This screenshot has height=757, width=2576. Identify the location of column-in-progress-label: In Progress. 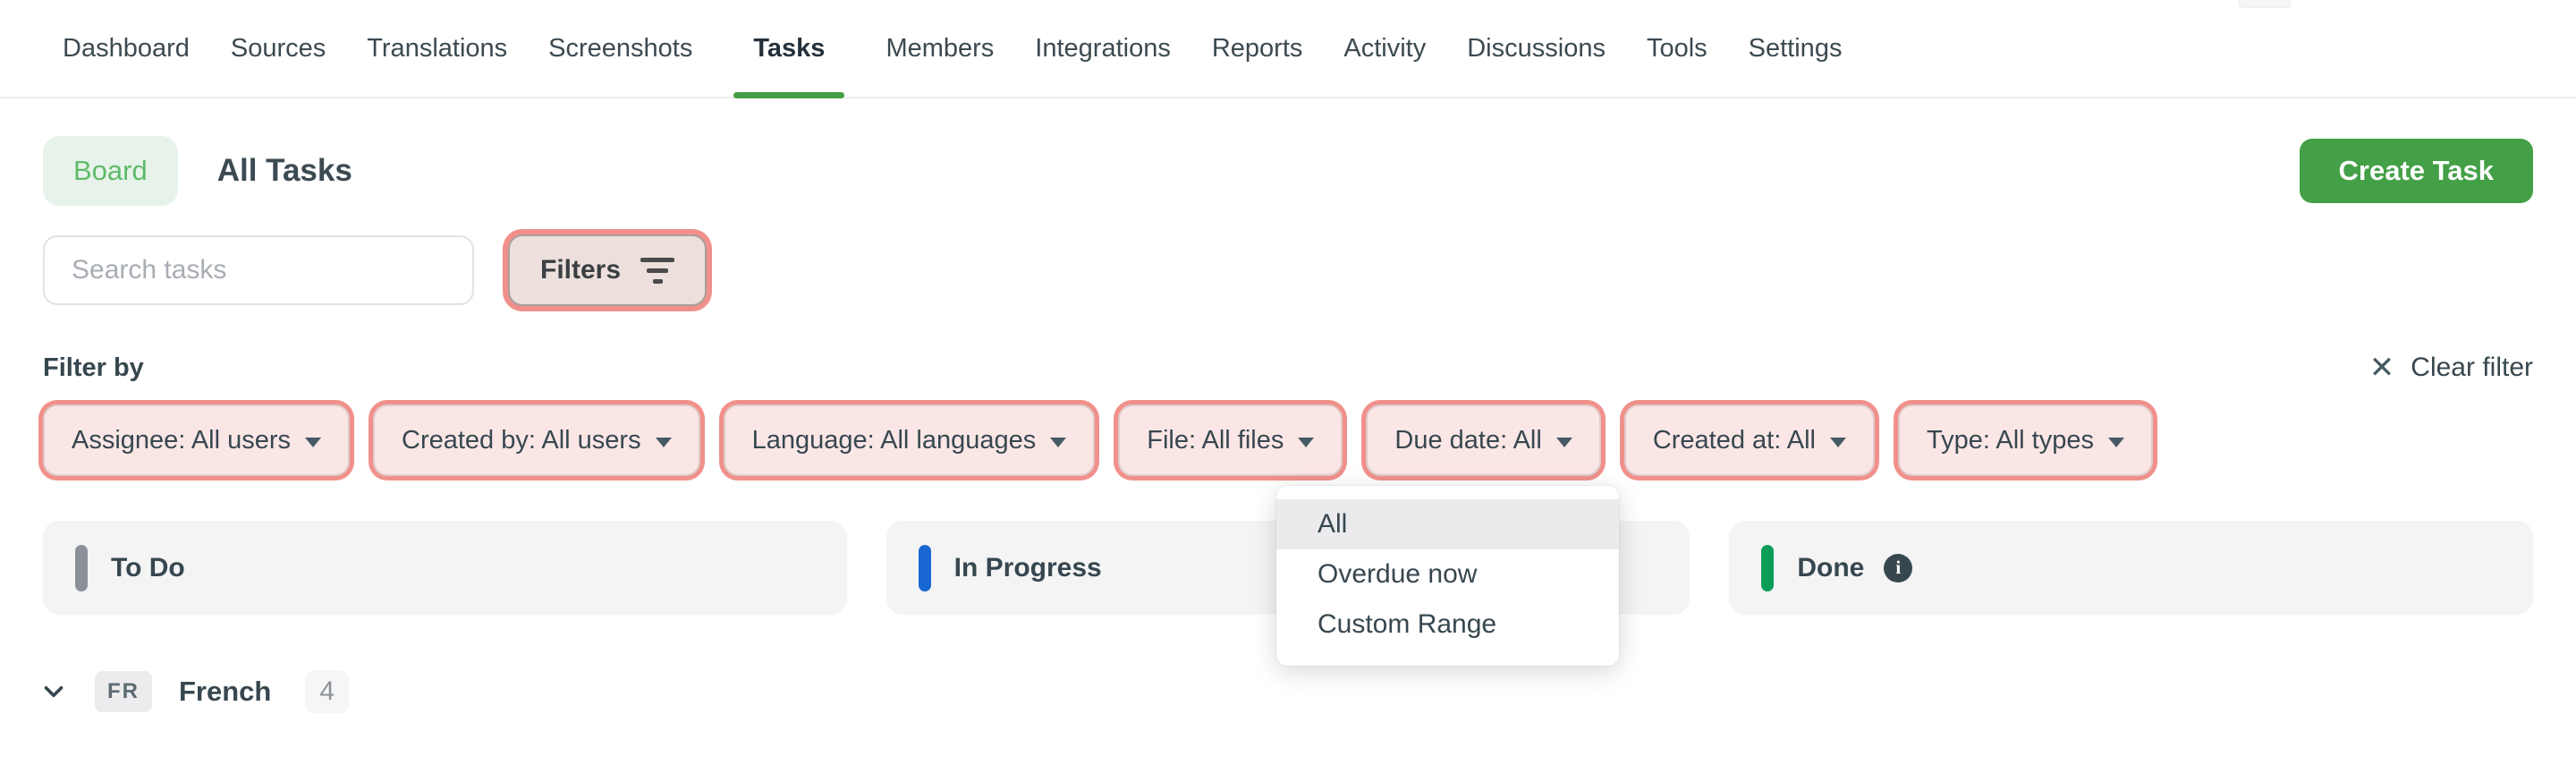
(1027, 567).